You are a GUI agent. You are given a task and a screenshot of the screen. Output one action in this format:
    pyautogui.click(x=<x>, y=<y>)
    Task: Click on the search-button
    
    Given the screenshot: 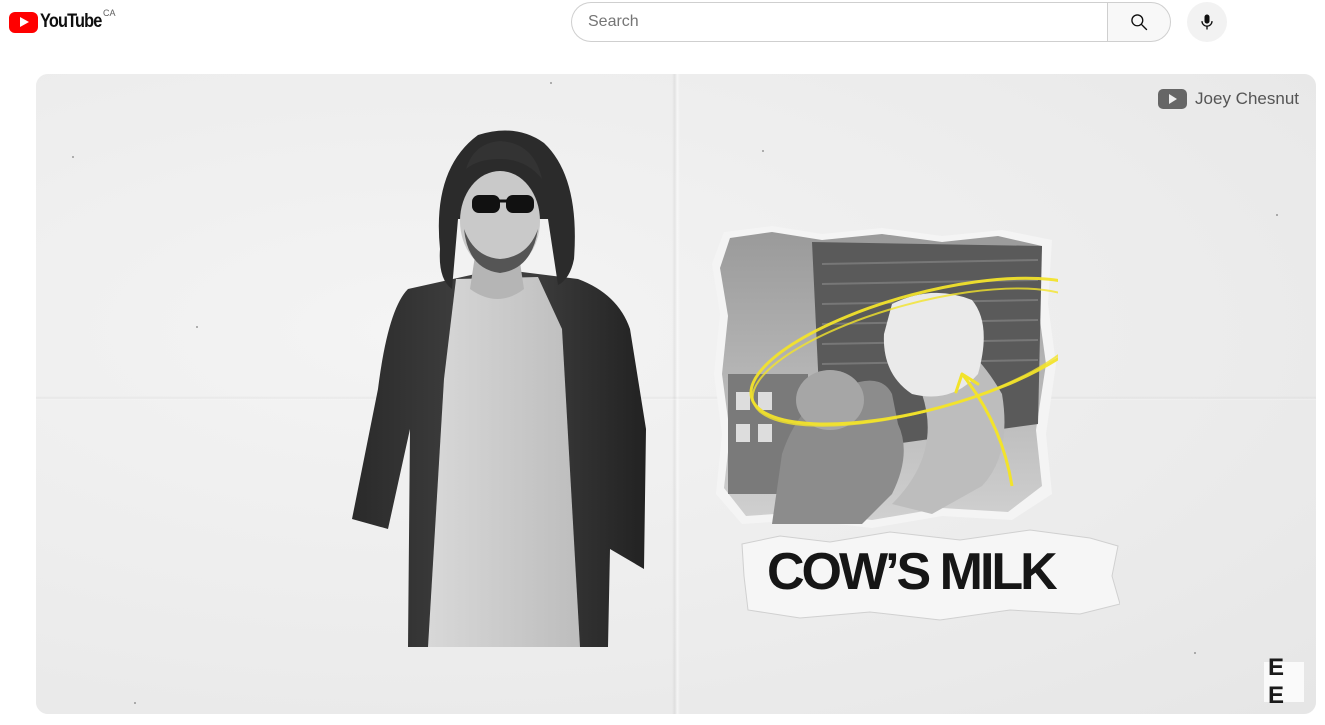 What is the action you would take?
    pyautogui.click(x=1139, y=22)
    